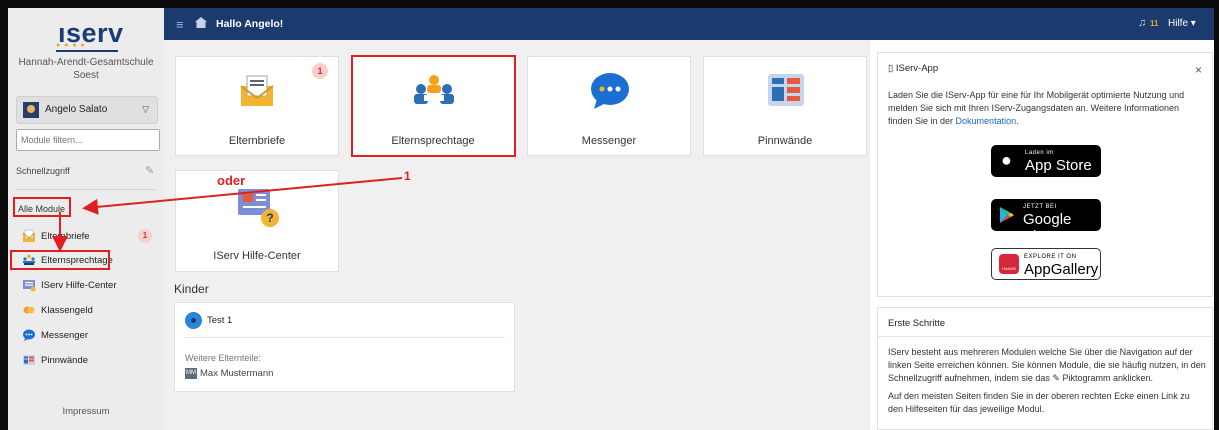 The width and height of the screenshot is (1219, 430). What do you see at coordinates (1198, 70) in the screenshot?
I see `close-icon: ×` at bounding box center [1198, 70].